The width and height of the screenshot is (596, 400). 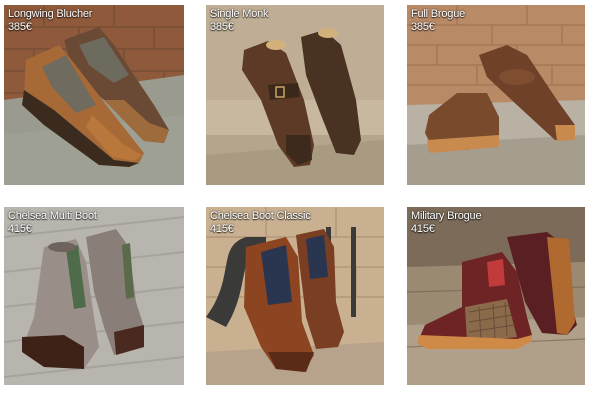 I want to click on product-card-chelsea-multi-boot: Chelsea Multi Boot 415€, so click(x=94, y=296).